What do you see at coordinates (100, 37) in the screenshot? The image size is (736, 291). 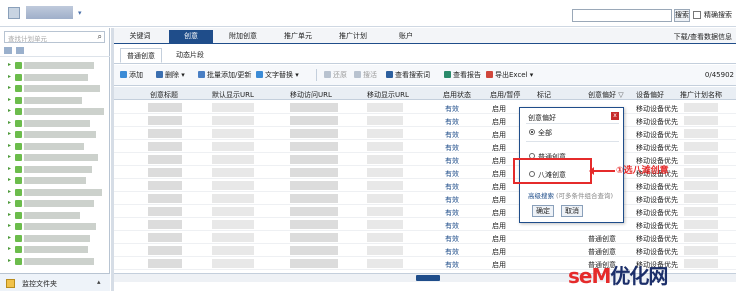 I see `search-icon: ⌕` at bounding box center [100, 37].